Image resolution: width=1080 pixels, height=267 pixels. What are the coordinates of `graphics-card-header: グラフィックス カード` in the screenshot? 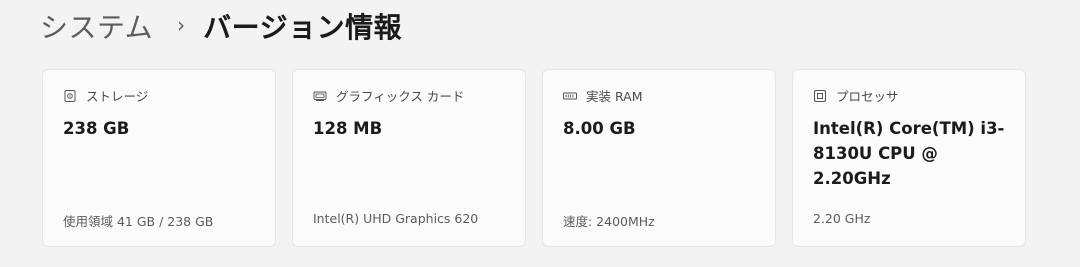 It's located at (388, 95).